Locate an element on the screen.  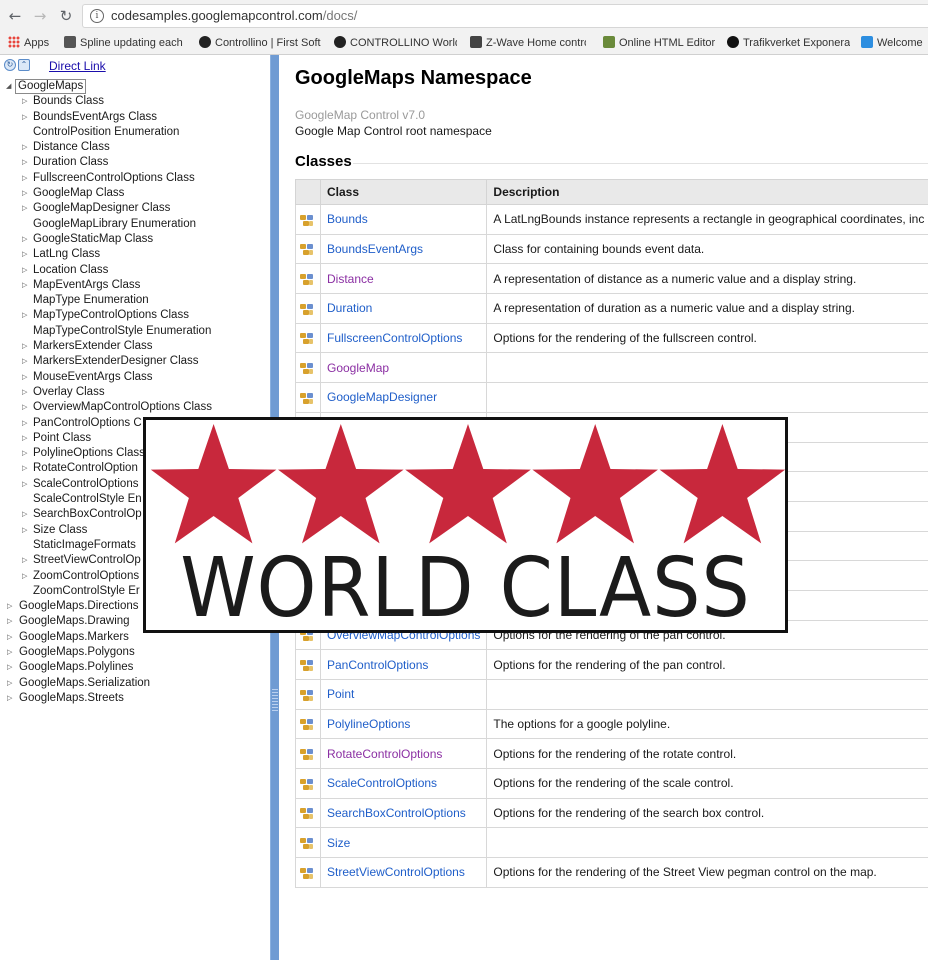
tree-item: ▷ MarkersExtender Class is located at coordinates (135, 346).